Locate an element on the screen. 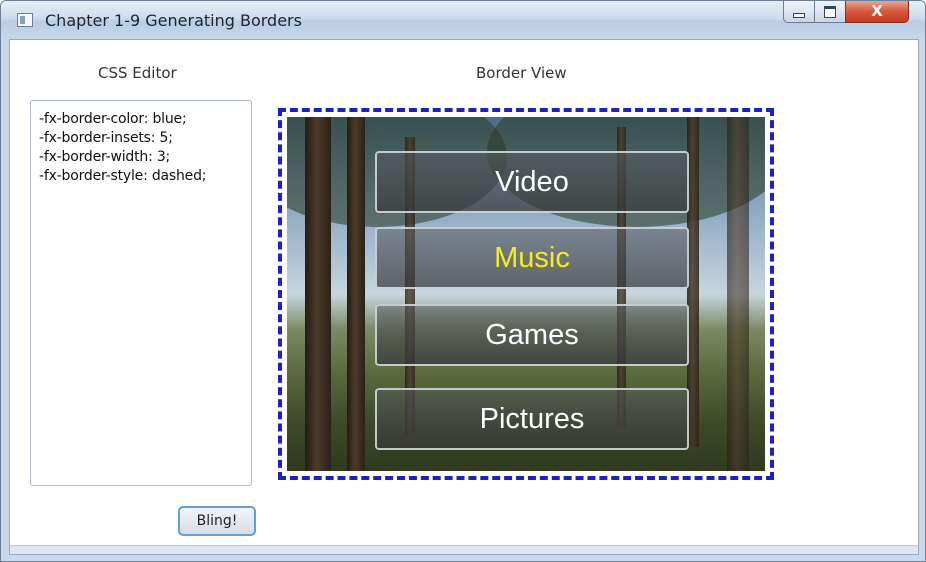  title-bar: Chapter 1-9 Generating Borders X is located at coordinates (463, 20).